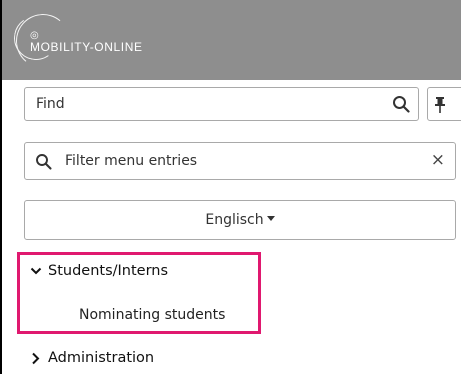 The width and height of the screenshot is (461, 374). What do you see at coordinates (131, 161) in the screenshot?
I see `filter-menu-placeholder: Filter menu entries` at bounding box center [131, 161].